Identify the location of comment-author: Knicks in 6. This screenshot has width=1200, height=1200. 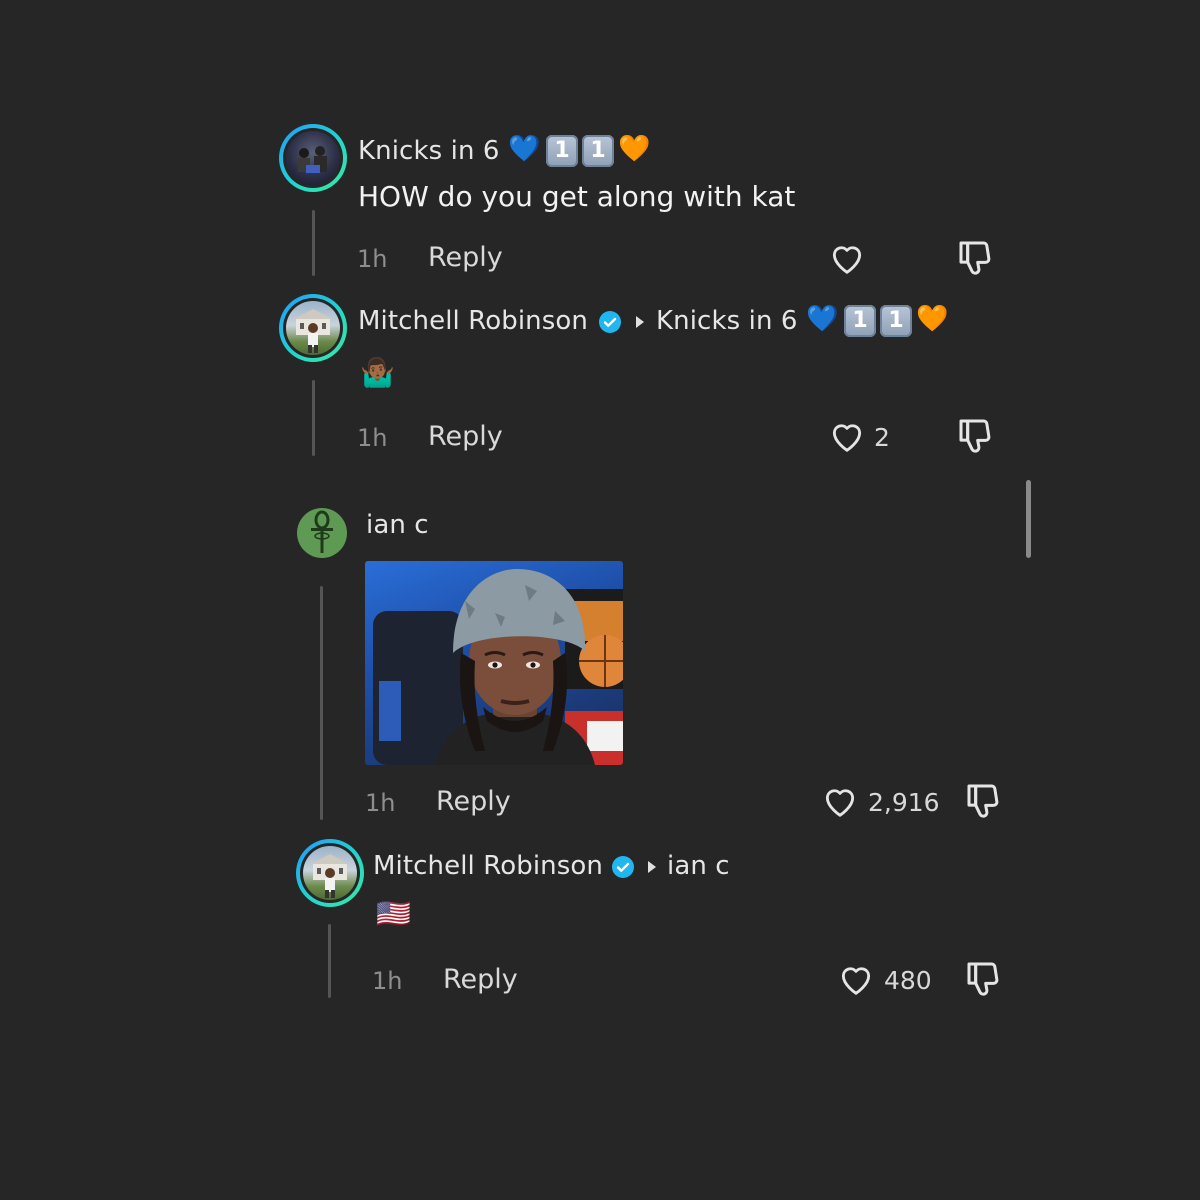
(429, 151).